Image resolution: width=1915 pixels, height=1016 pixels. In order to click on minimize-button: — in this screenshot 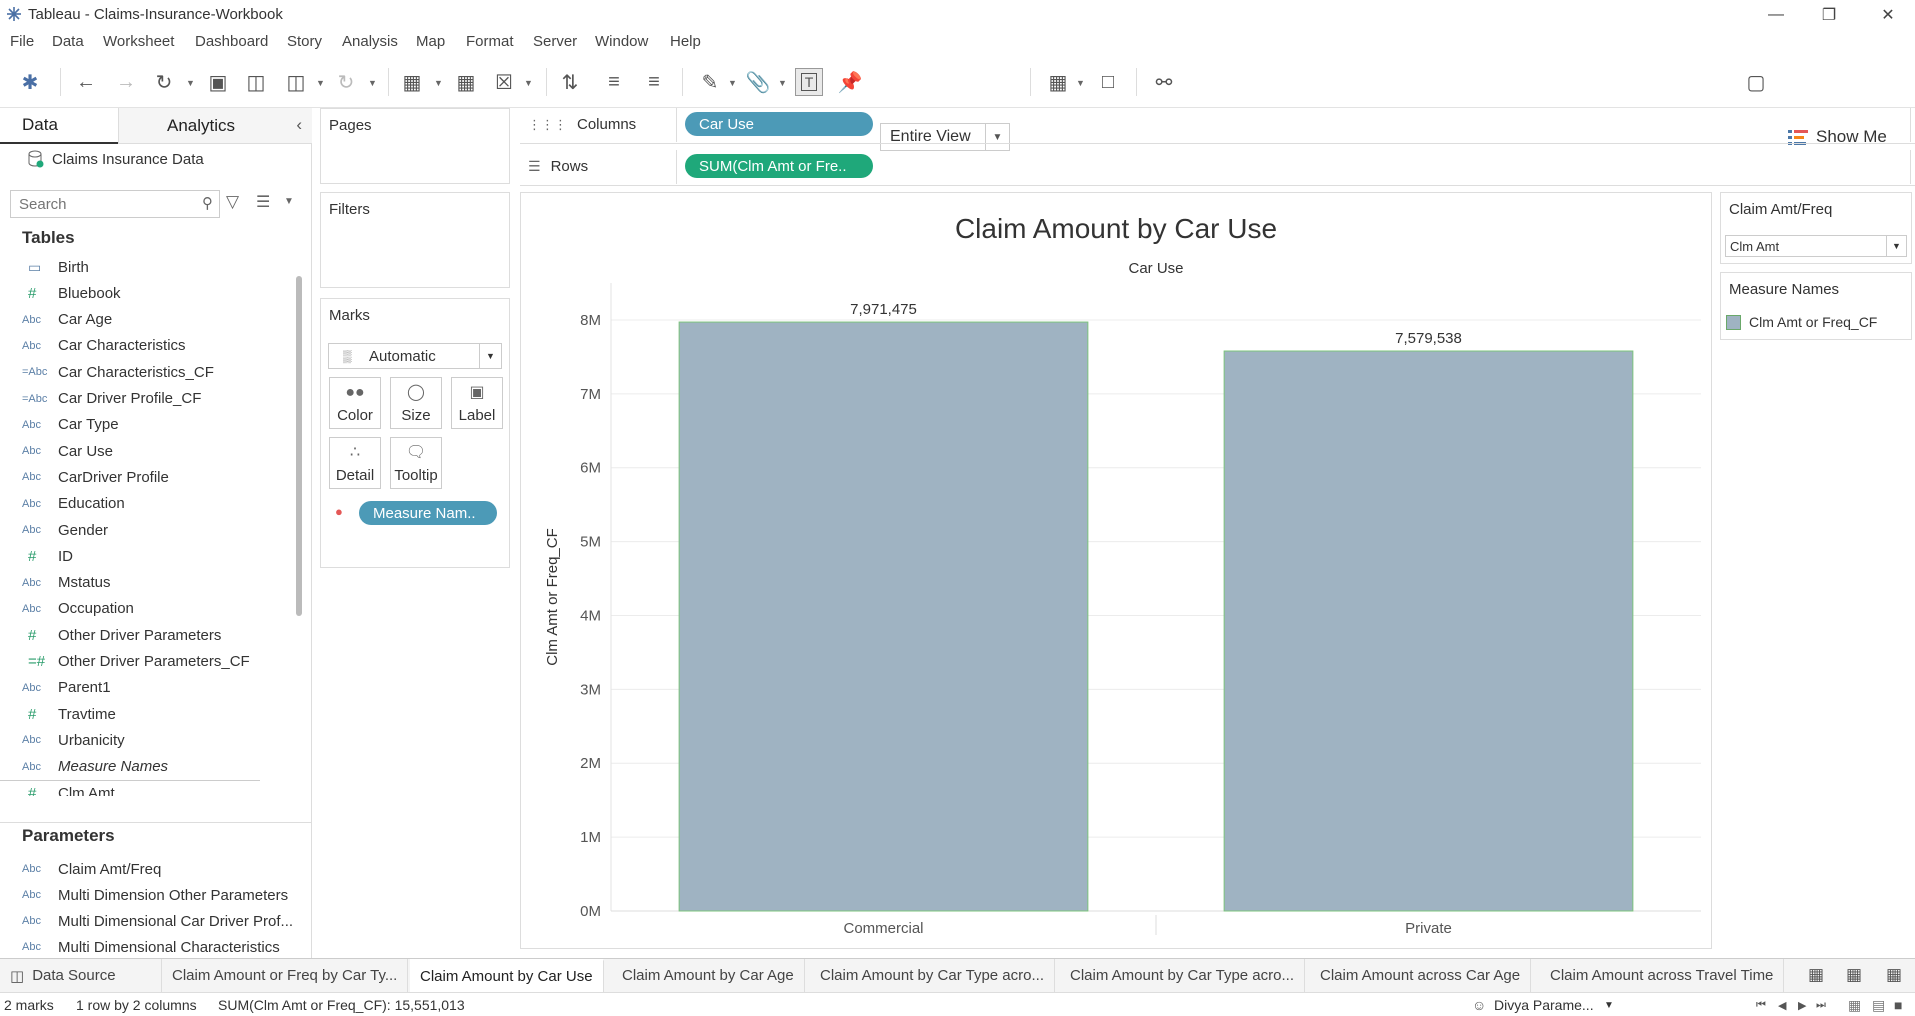, I will do `click(1776, 15)`.